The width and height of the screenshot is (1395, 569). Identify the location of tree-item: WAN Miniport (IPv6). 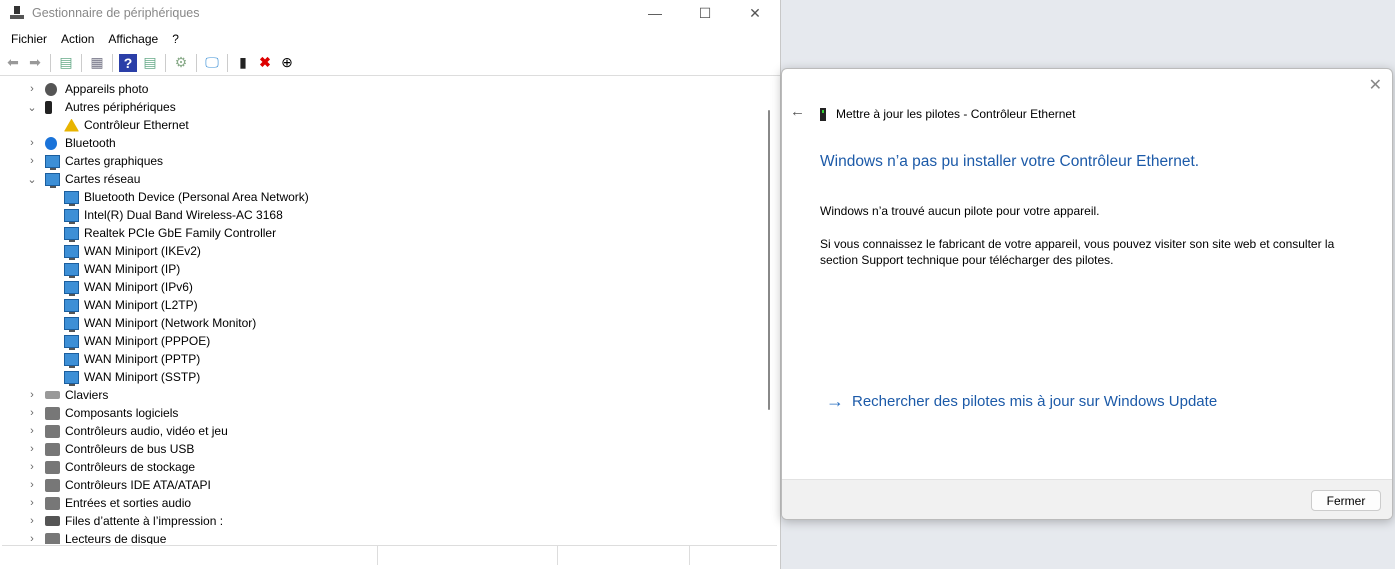
(384, 287).